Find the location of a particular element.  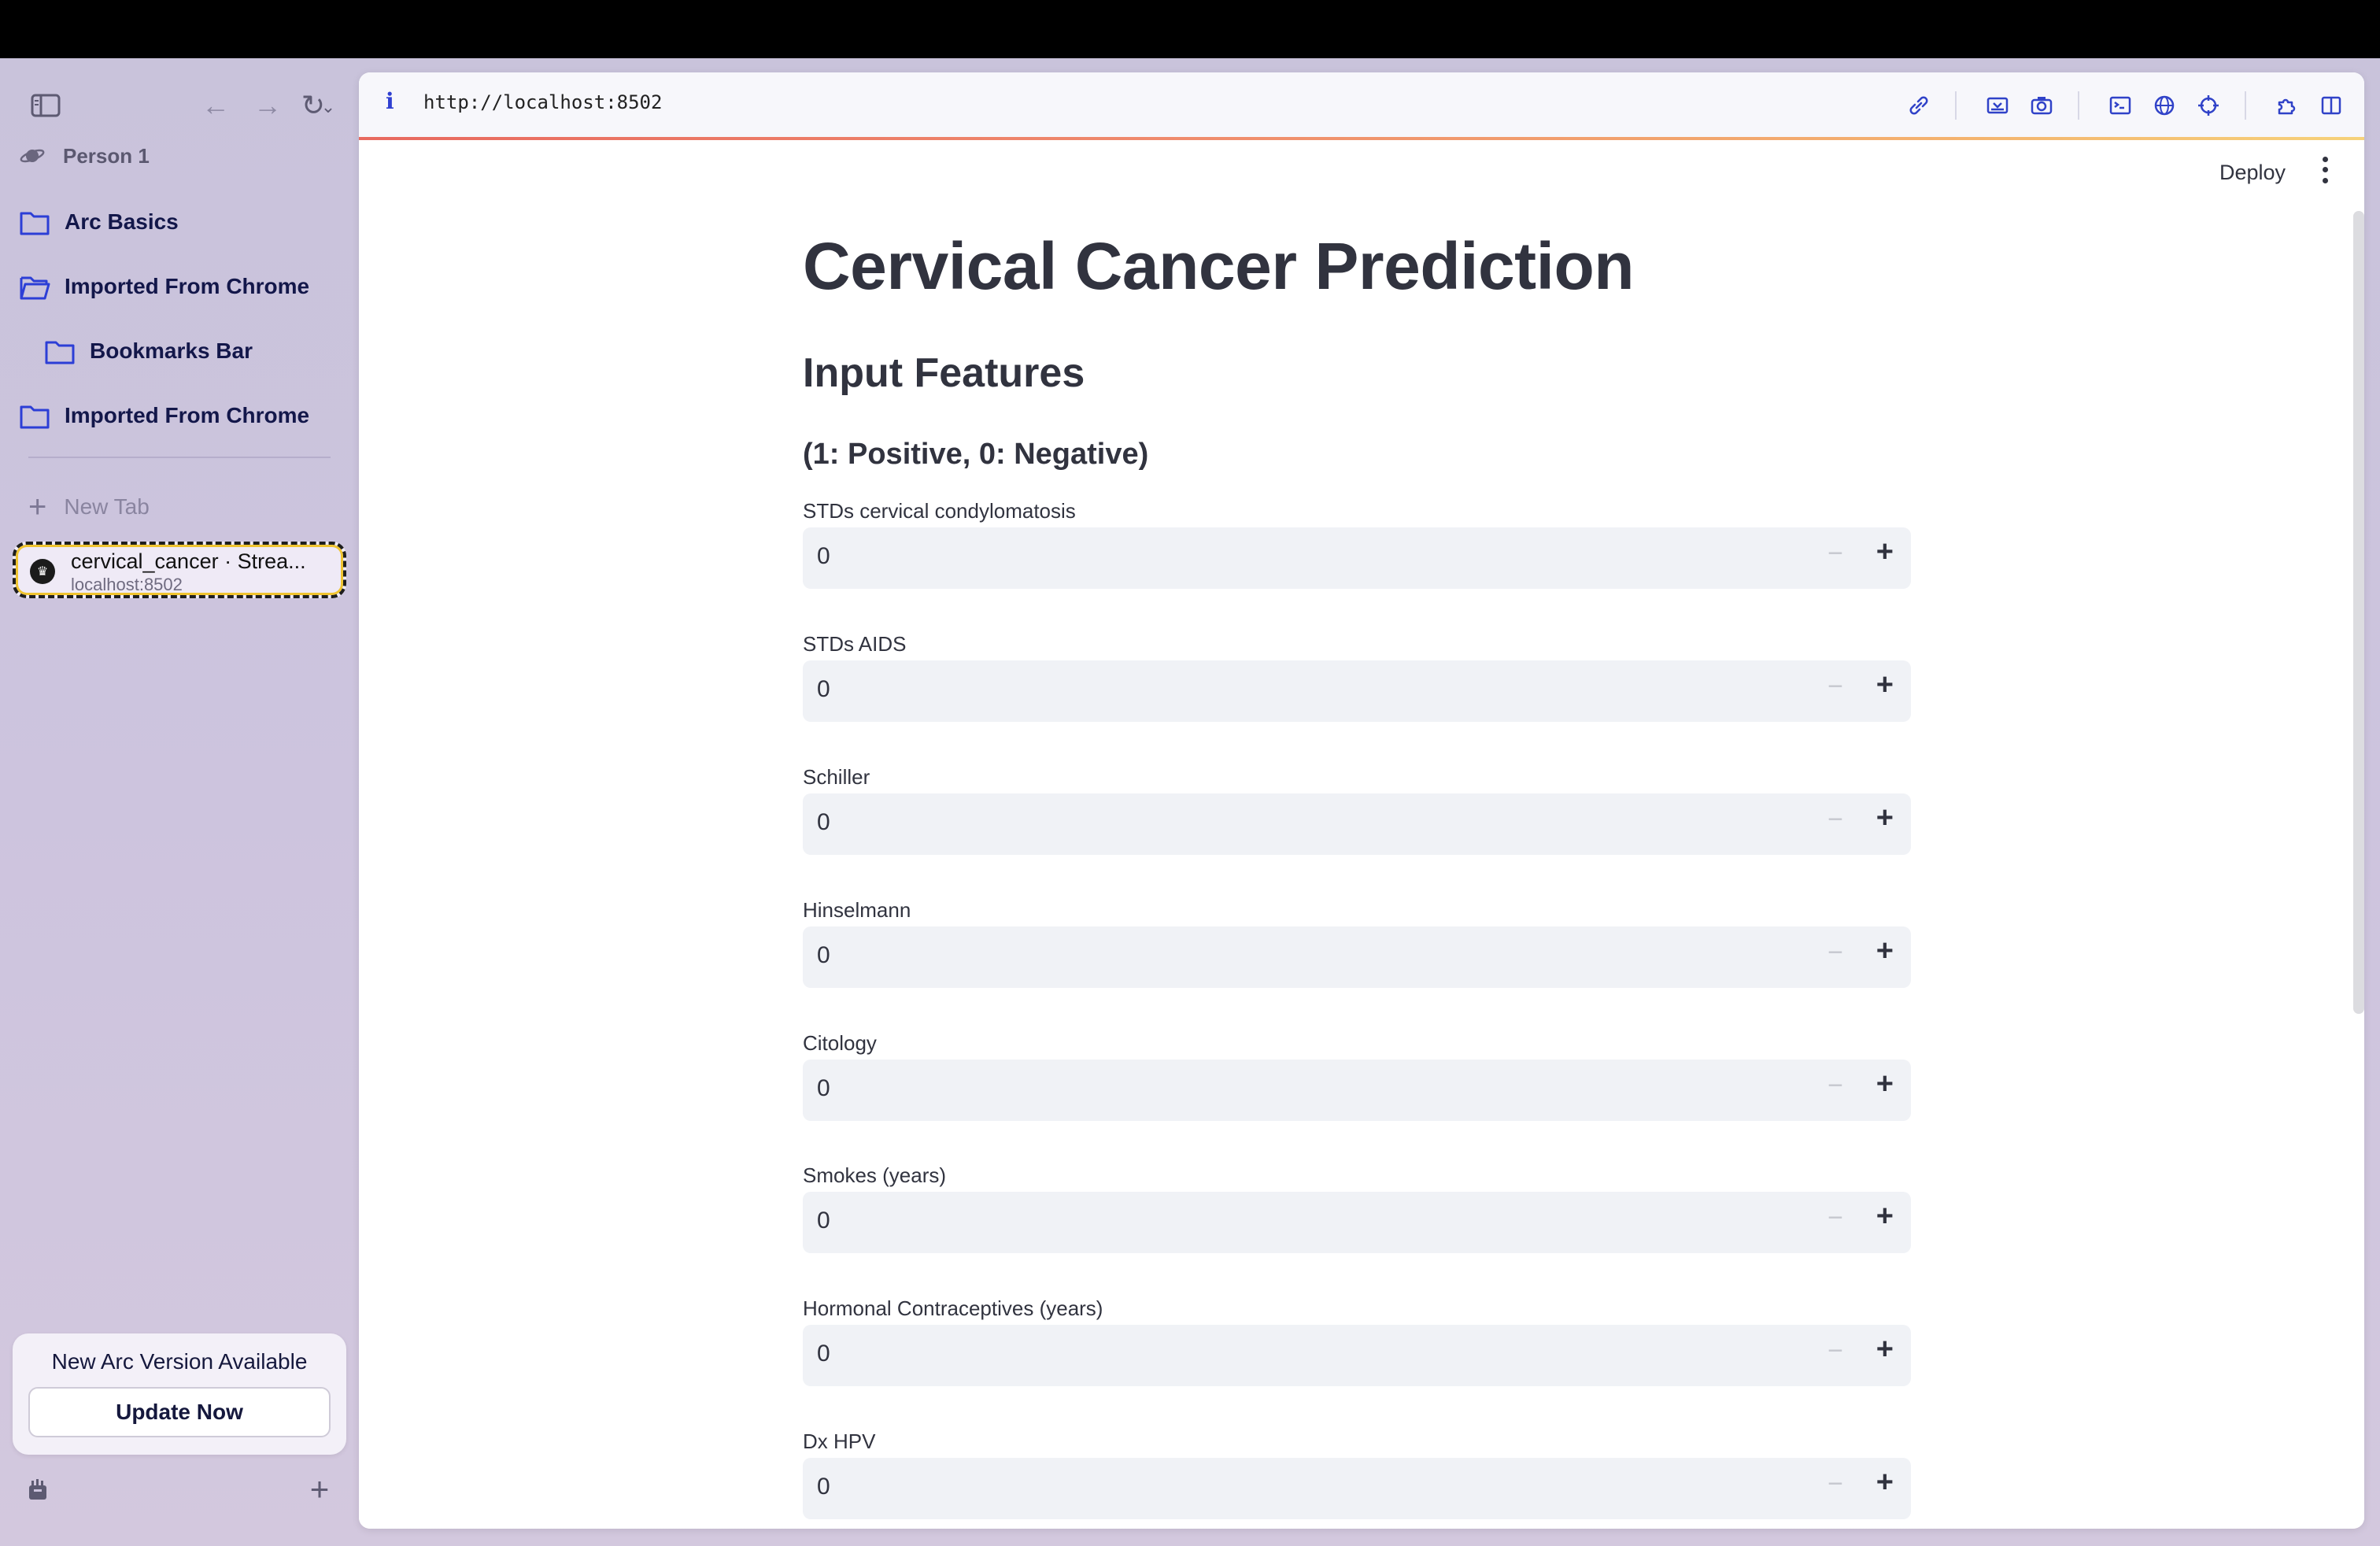

forward-arrow-icon: → is located at coordinates (268, 105).